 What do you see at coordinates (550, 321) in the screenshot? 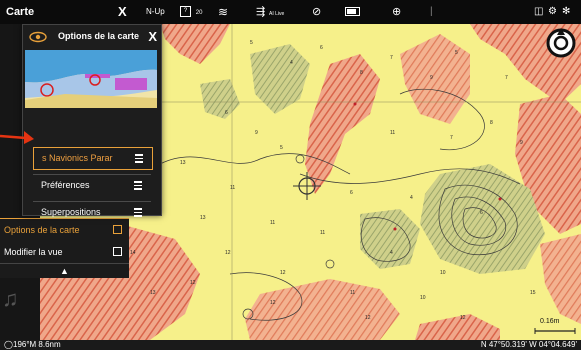
I see `scale-label: 0.16m` at bounding box center [550, 321].